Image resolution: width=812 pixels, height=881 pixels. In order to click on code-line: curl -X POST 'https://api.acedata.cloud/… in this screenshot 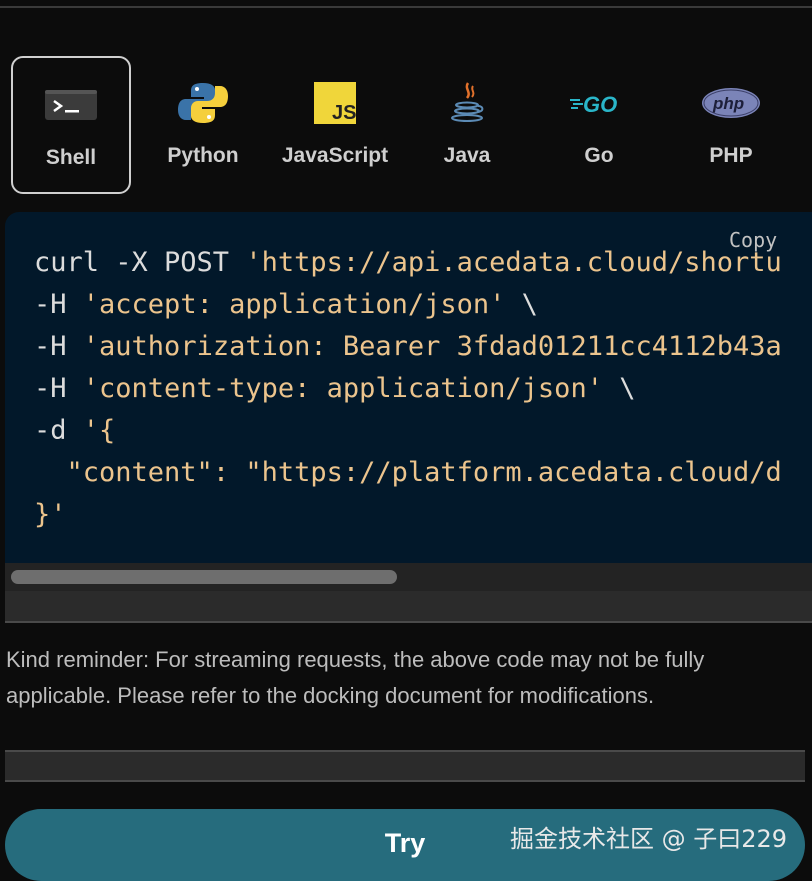, I will do `click(408, 262)`.